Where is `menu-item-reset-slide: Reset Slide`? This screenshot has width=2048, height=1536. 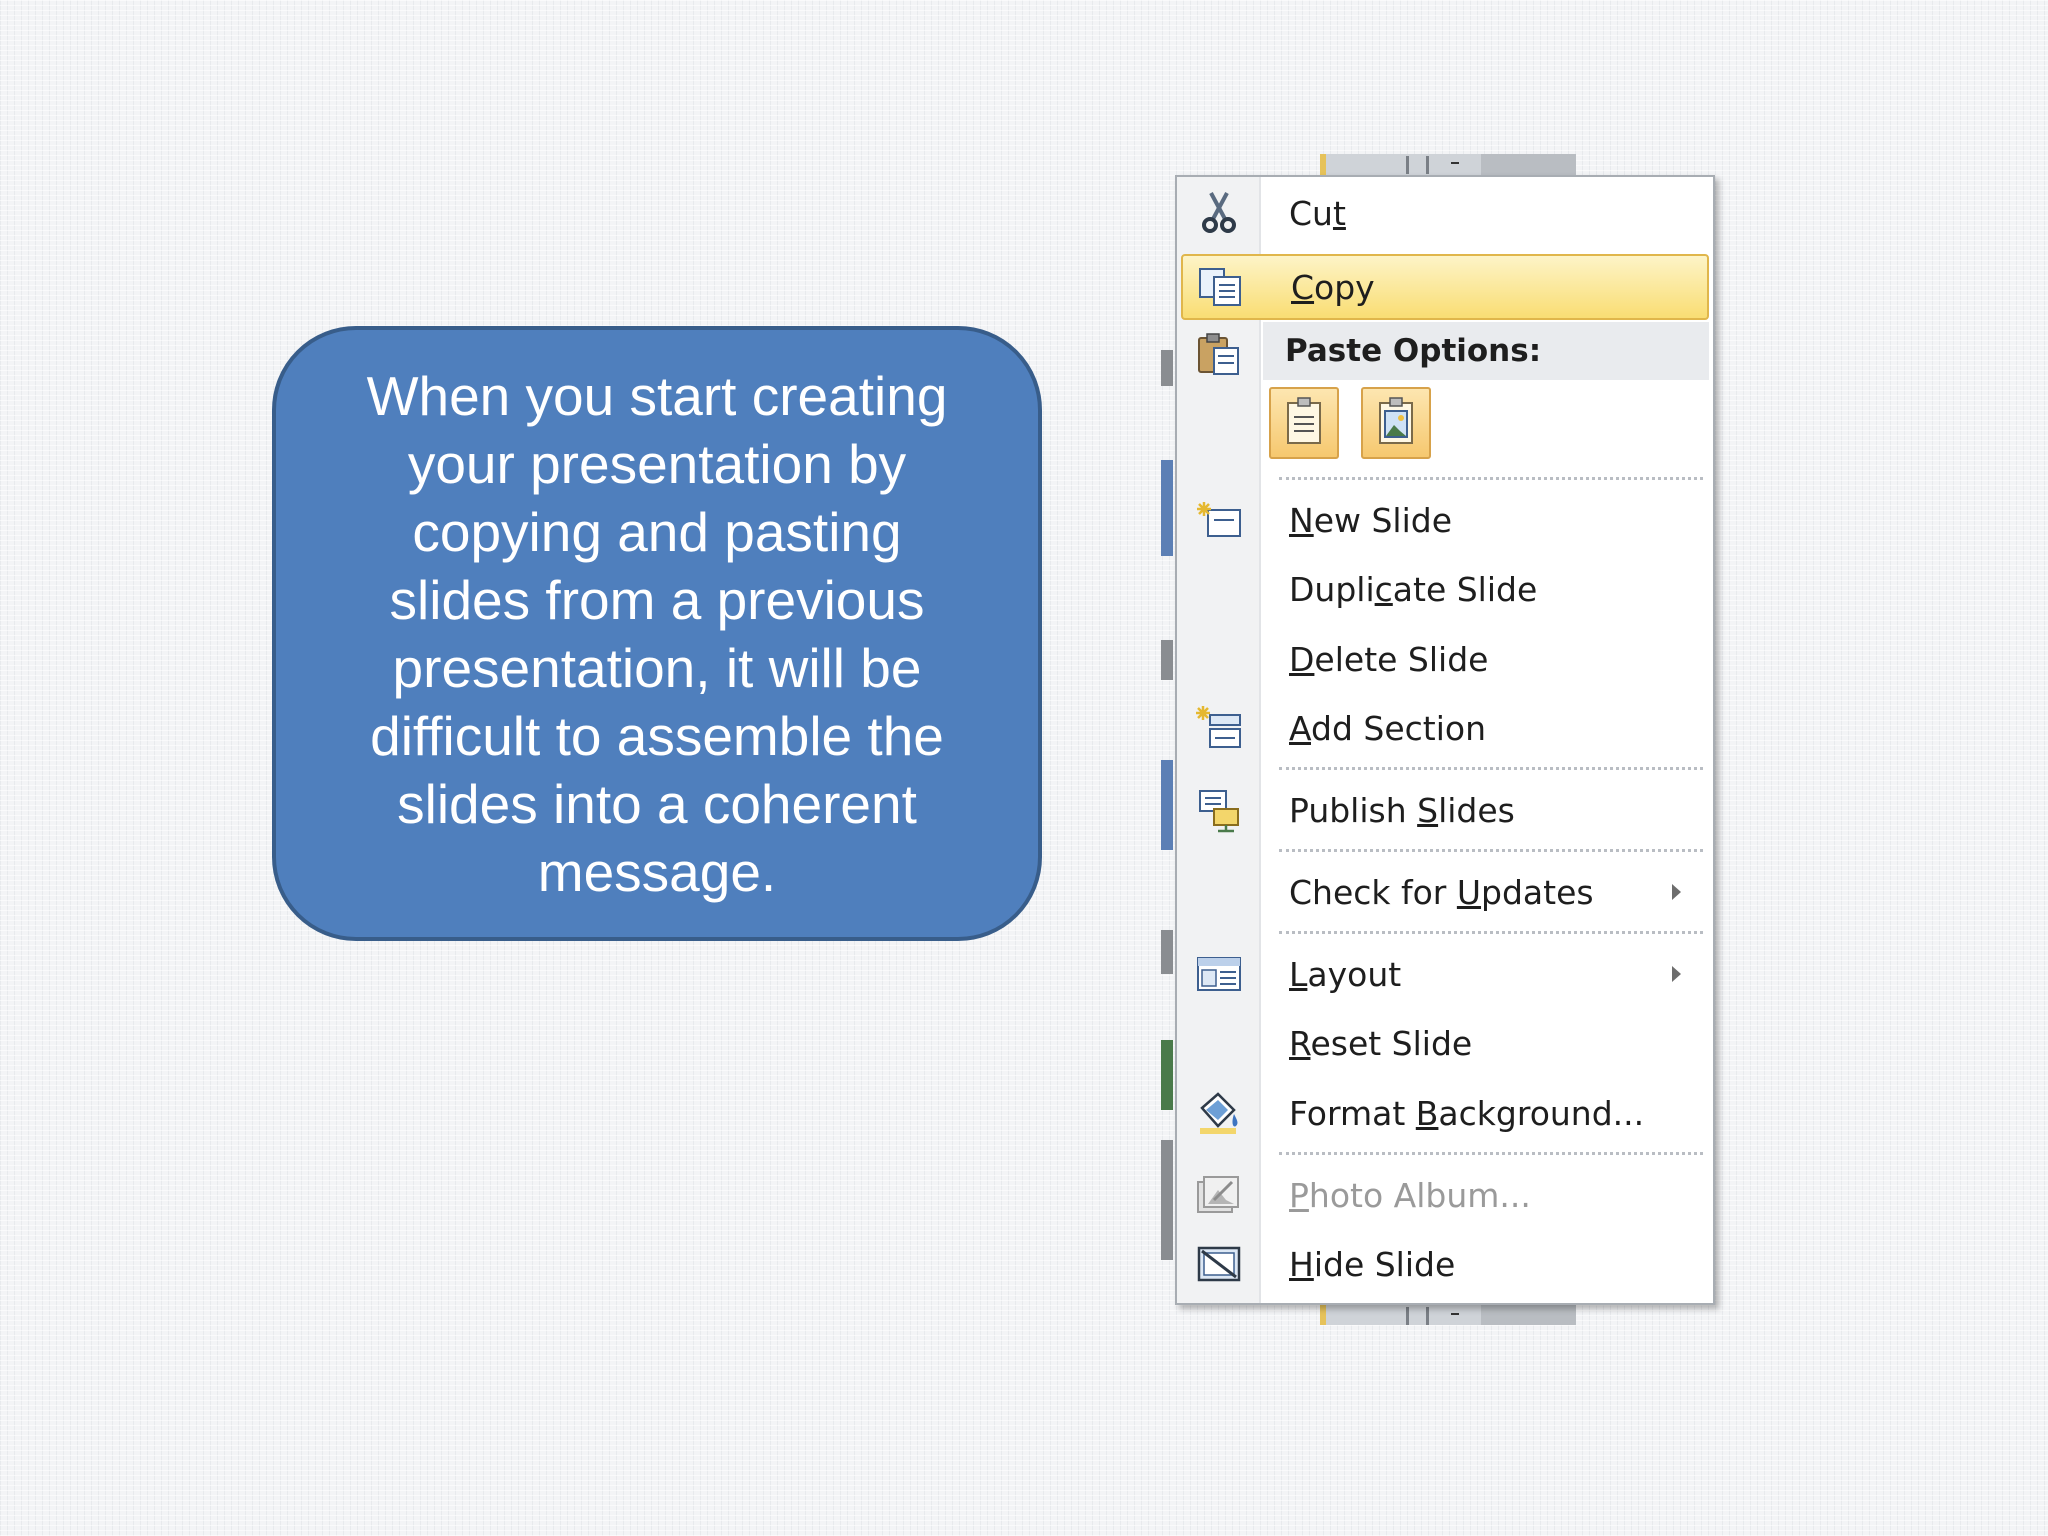 menu-item-reset-slide: Reset Slide is located at coordinates (1445, 1043).